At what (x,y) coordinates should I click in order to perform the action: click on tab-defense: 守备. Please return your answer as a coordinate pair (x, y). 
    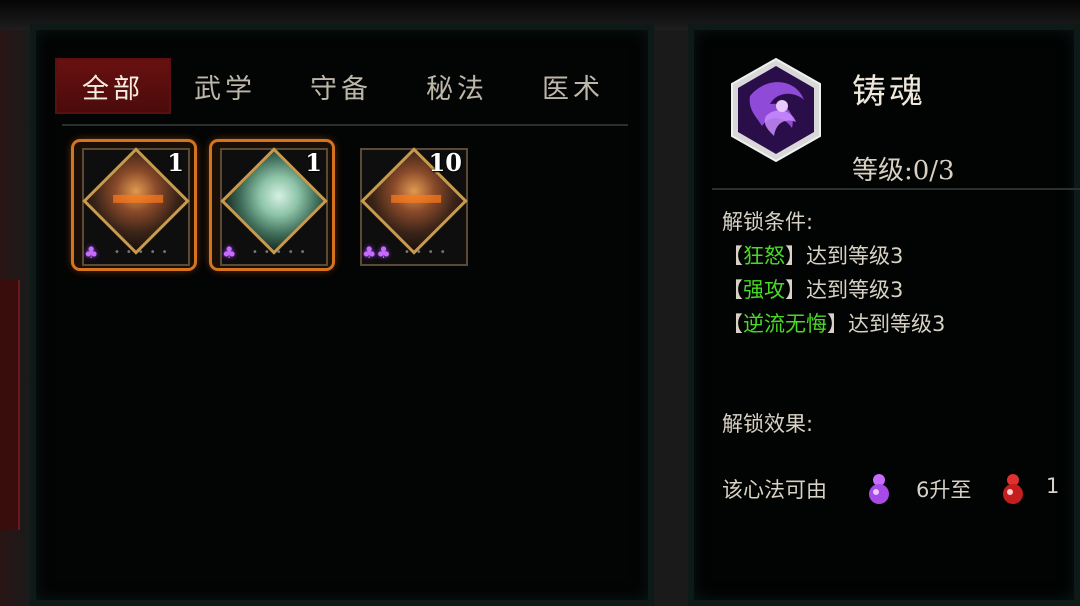
    Looking at the image, I should click on (341, 86).